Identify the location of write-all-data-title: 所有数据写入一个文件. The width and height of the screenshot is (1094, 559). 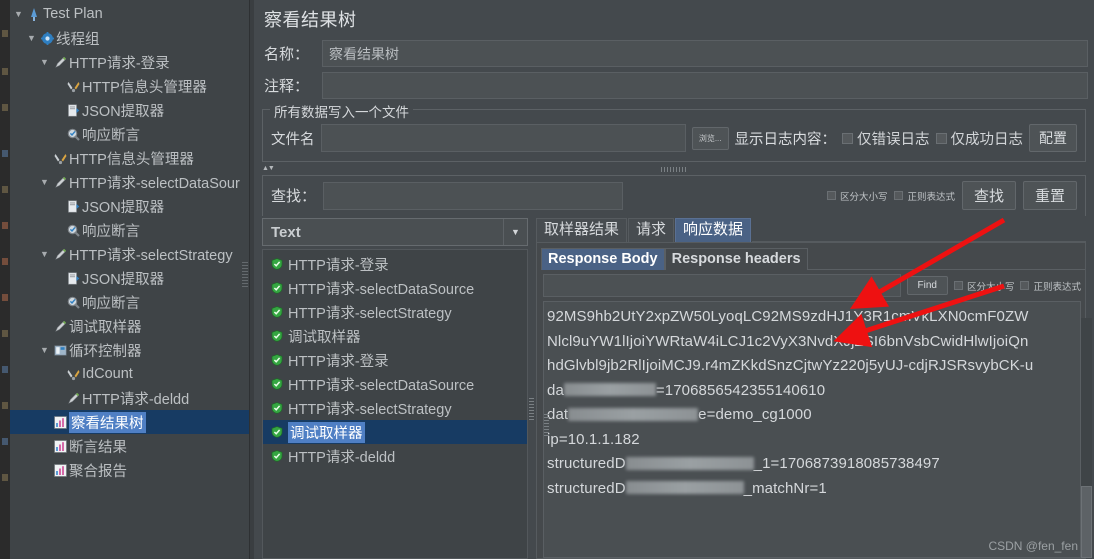
(341, 111).